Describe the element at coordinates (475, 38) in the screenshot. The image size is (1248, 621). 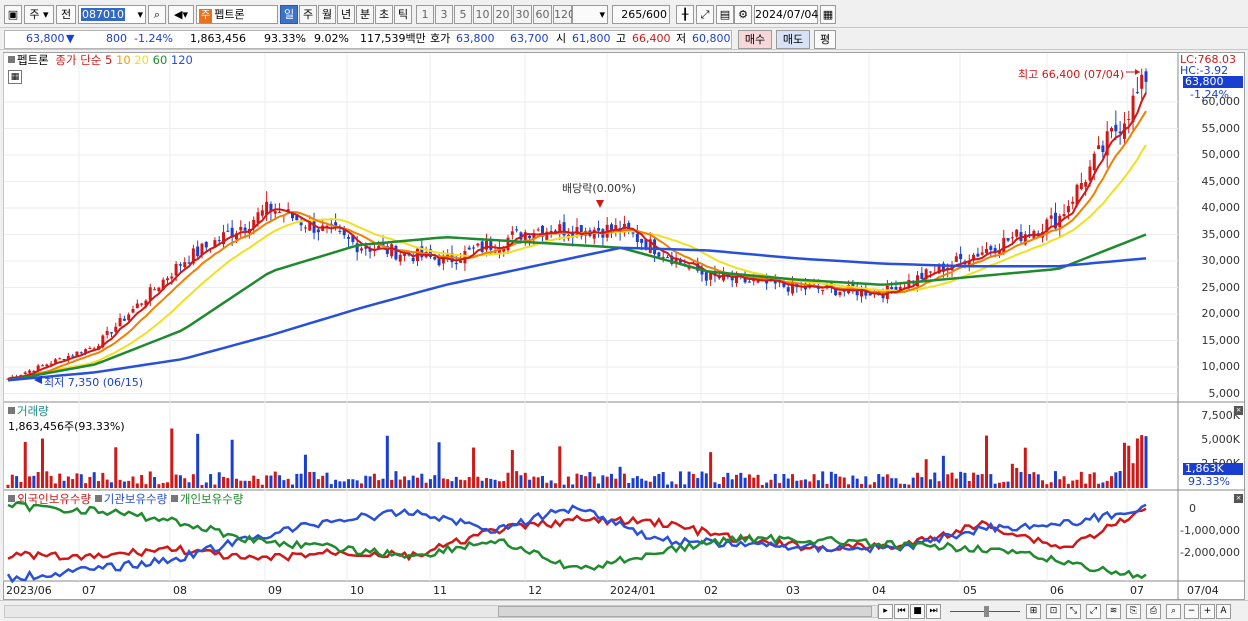
I see `ask-price: 63,800` at that location.